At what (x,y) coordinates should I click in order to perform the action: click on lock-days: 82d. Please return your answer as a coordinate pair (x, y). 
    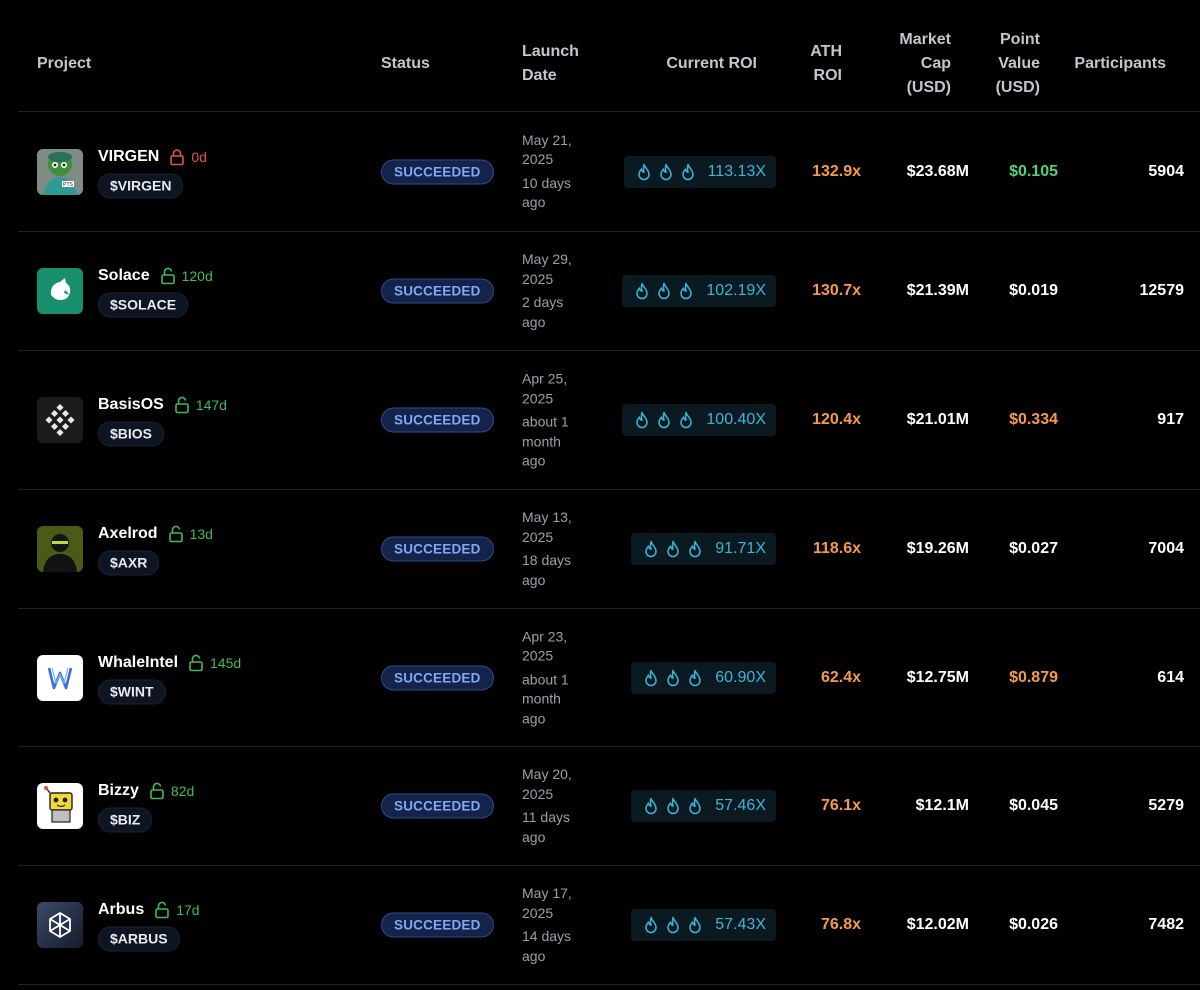
    Looking at the image, I should click on (182, 791).